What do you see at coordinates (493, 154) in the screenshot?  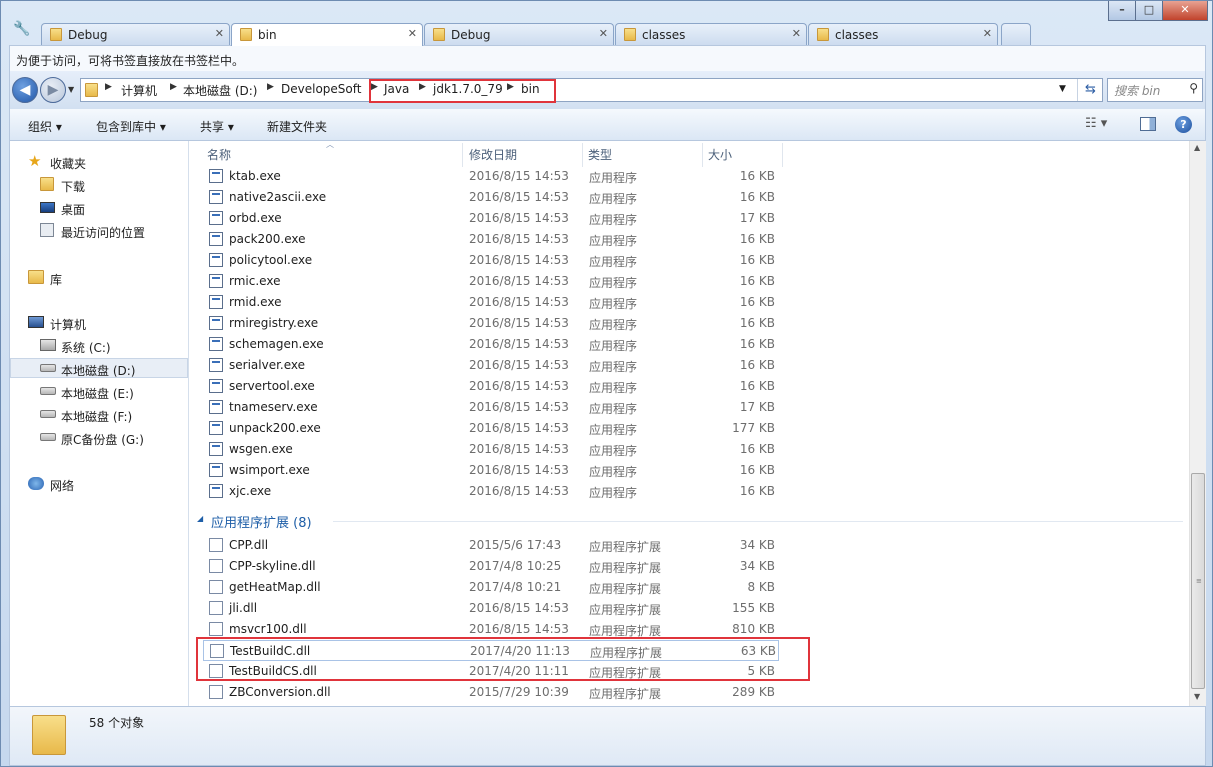 I see `column-header-date: 修改日期` at bounding box center [493, 154].